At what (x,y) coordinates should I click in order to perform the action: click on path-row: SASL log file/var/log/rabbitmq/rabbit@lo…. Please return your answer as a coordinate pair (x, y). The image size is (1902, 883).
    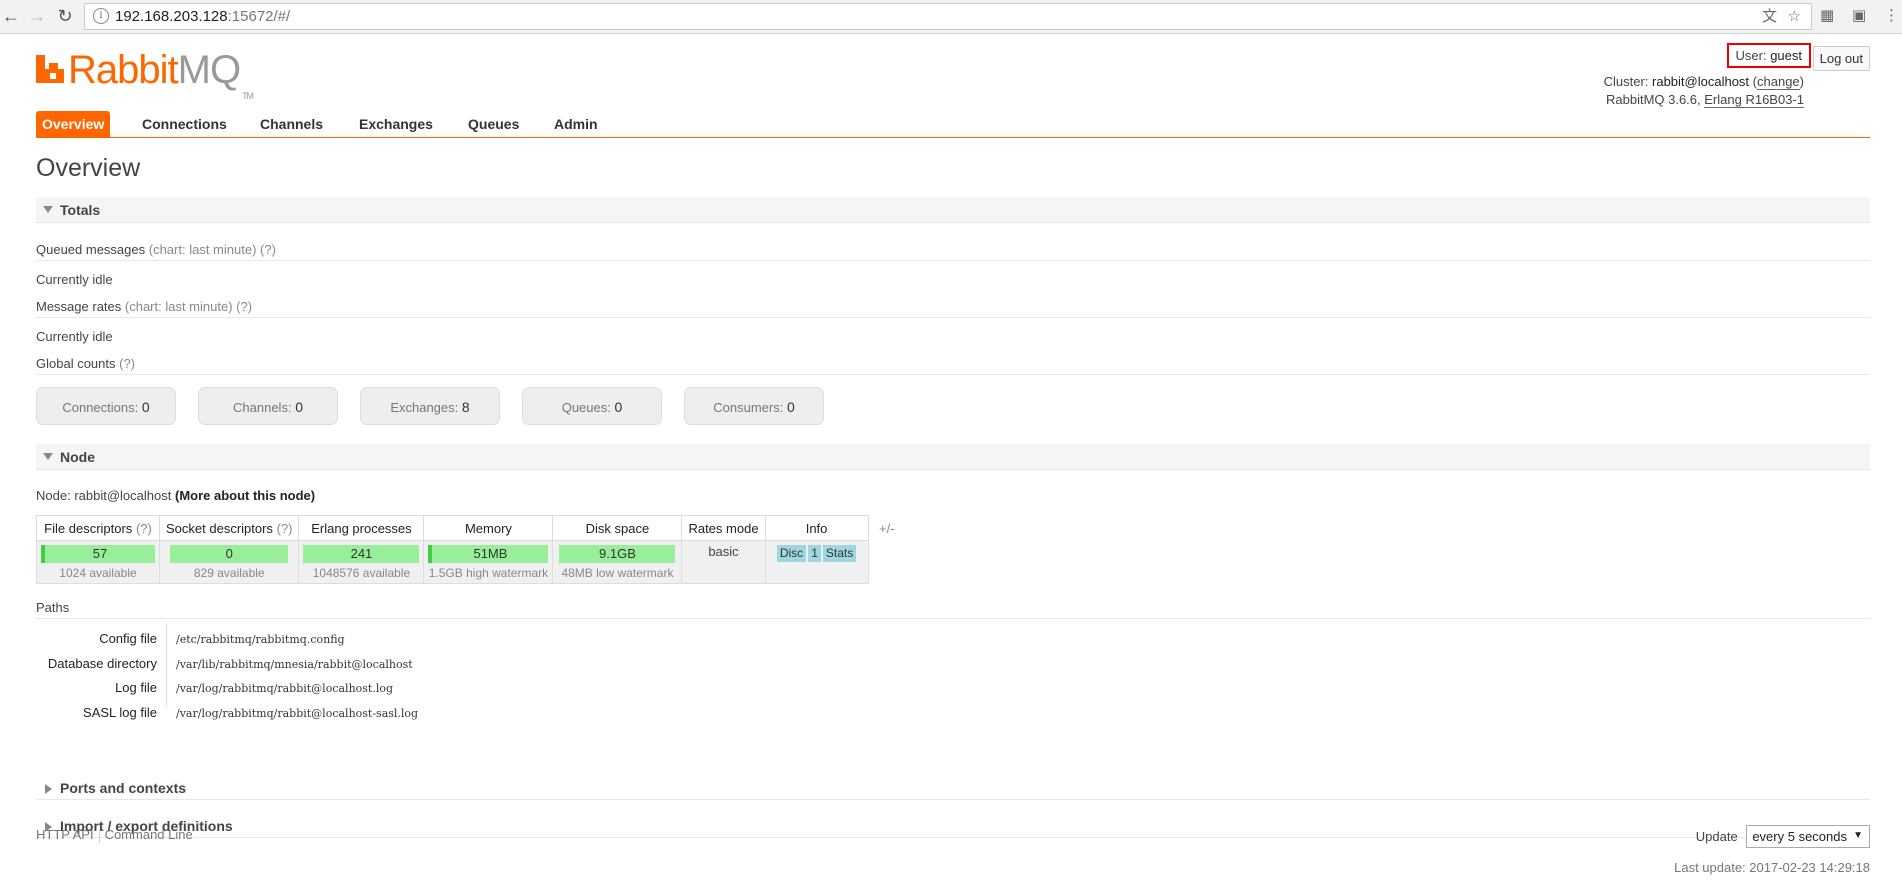
    Looking at the image, I should click on (251, 712).